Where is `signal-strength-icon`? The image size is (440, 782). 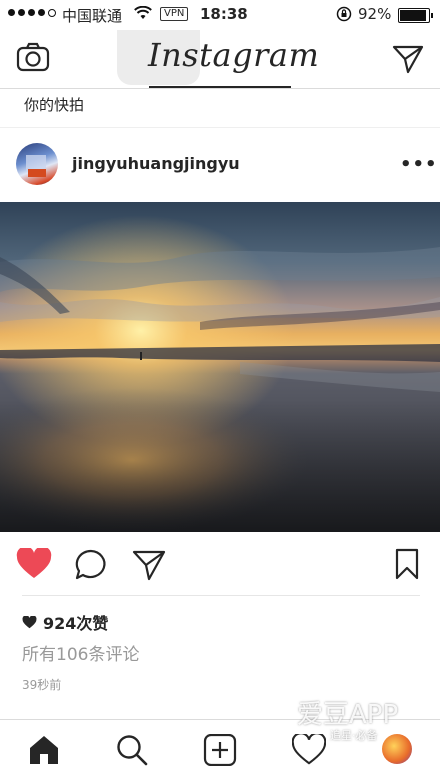 signal-strength-icon is located at coordinates (32, 13).